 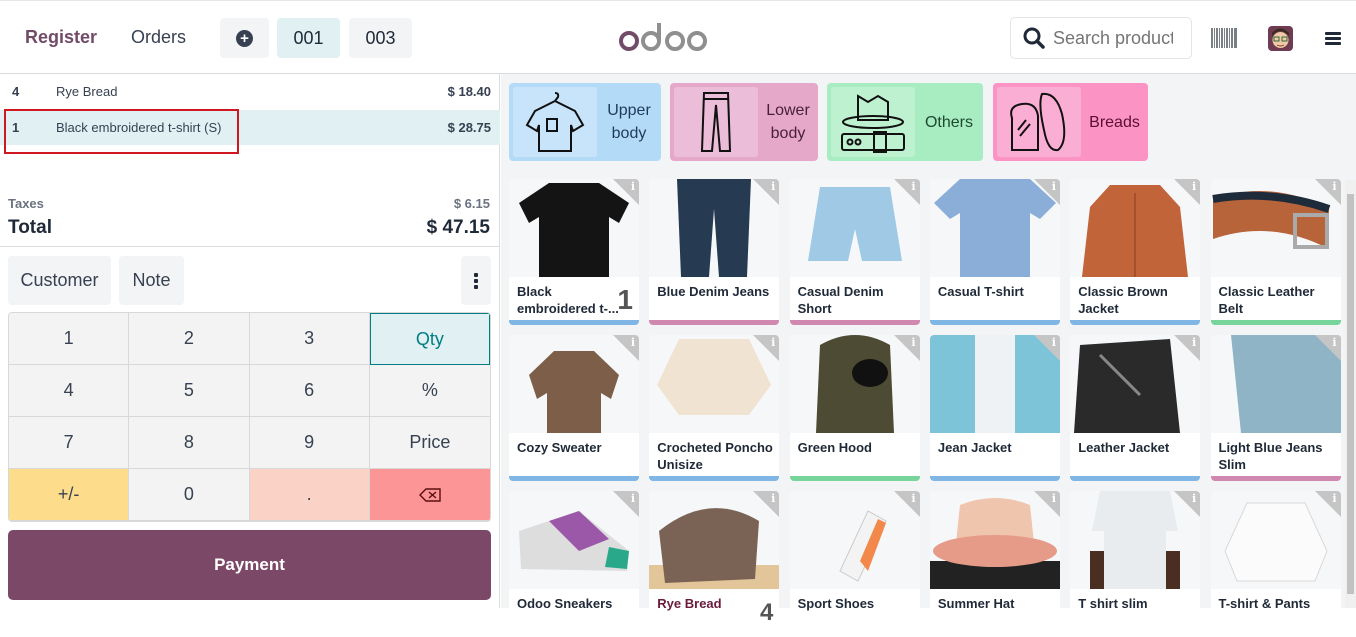 I want to click on register-tab: Register, so click(x=61, y=37).